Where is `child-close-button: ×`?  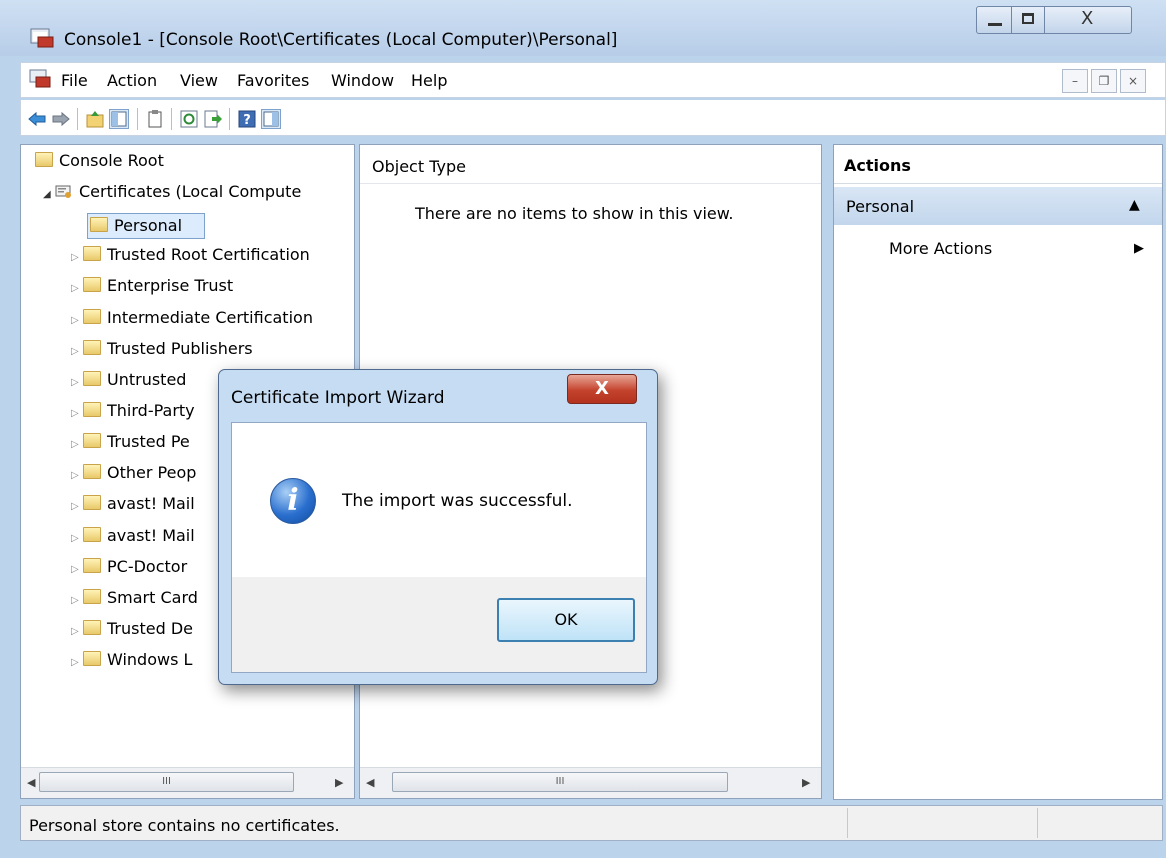
child-close-button: × is located at coordinates (1133, 81).